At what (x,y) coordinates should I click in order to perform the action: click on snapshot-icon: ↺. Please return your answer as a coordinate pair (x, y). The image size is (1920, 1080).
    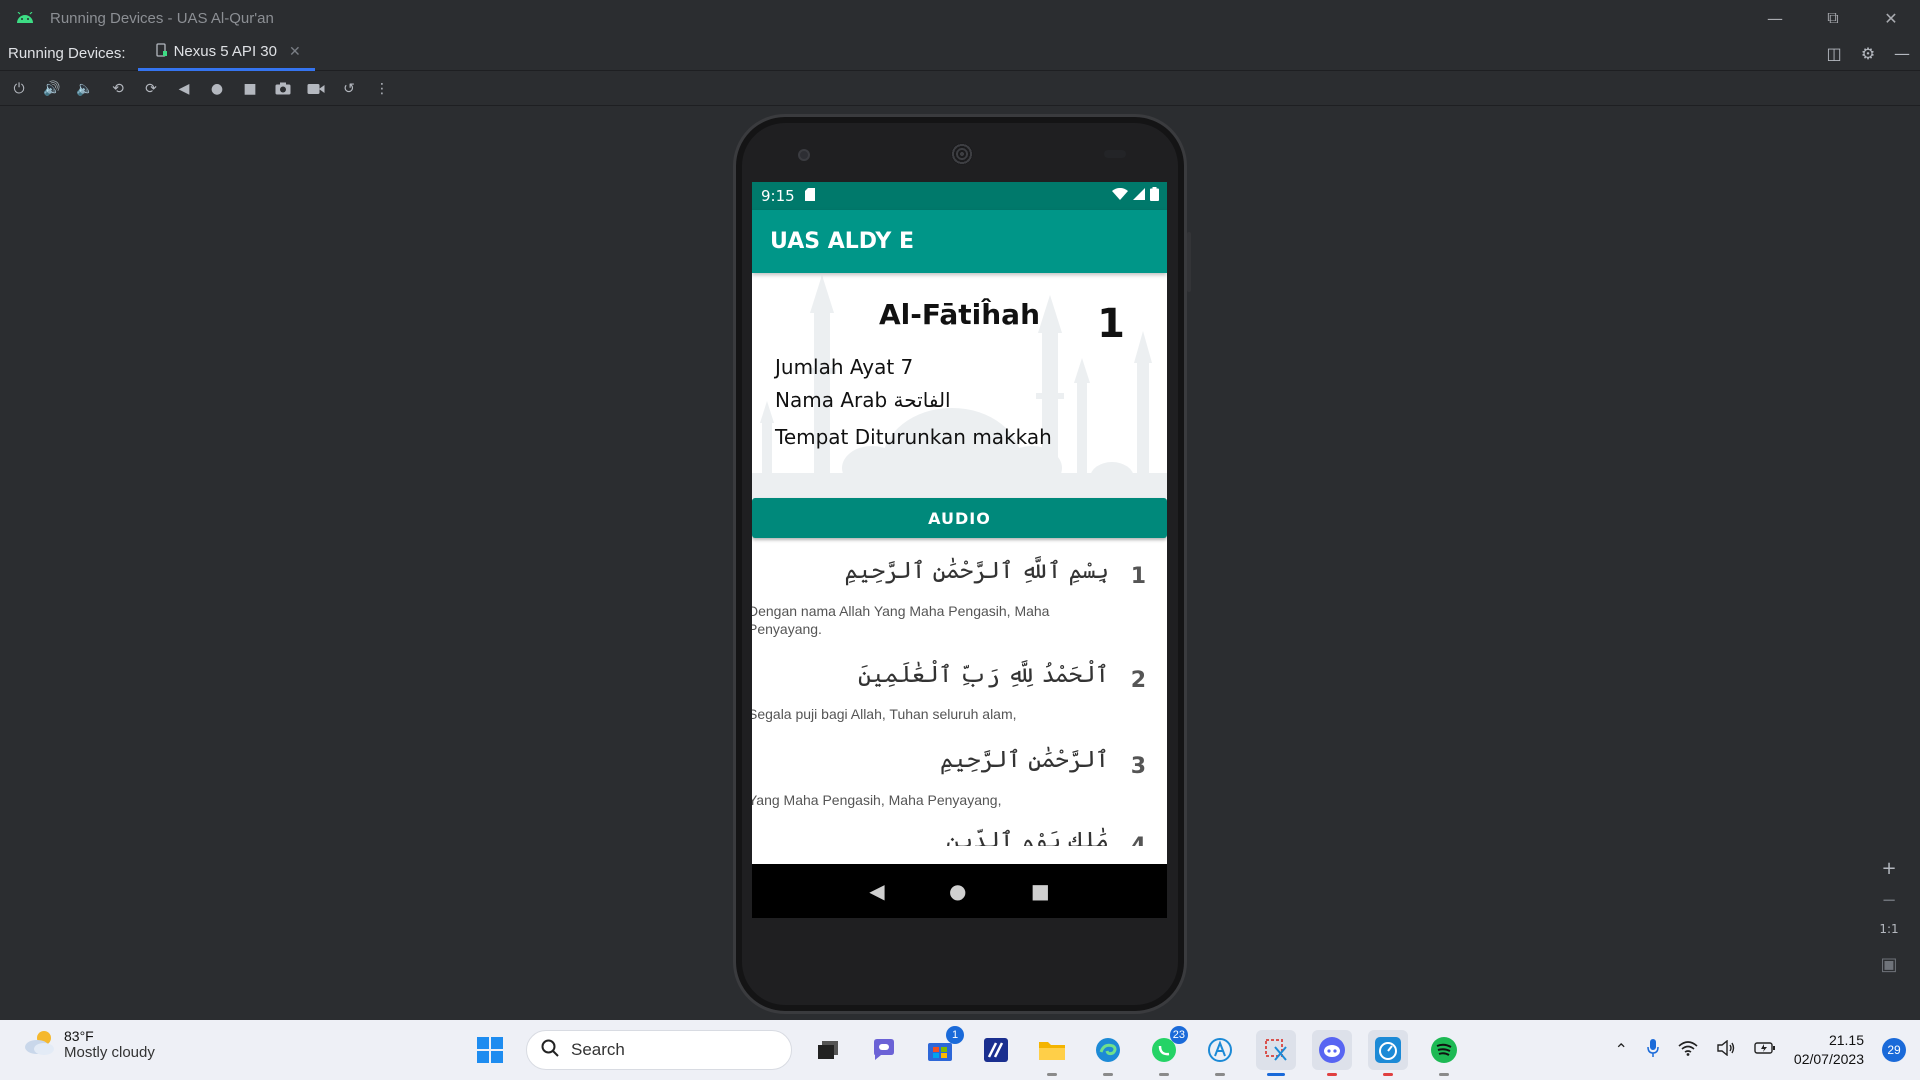
    Looking at the image, I should click on (349, 89).